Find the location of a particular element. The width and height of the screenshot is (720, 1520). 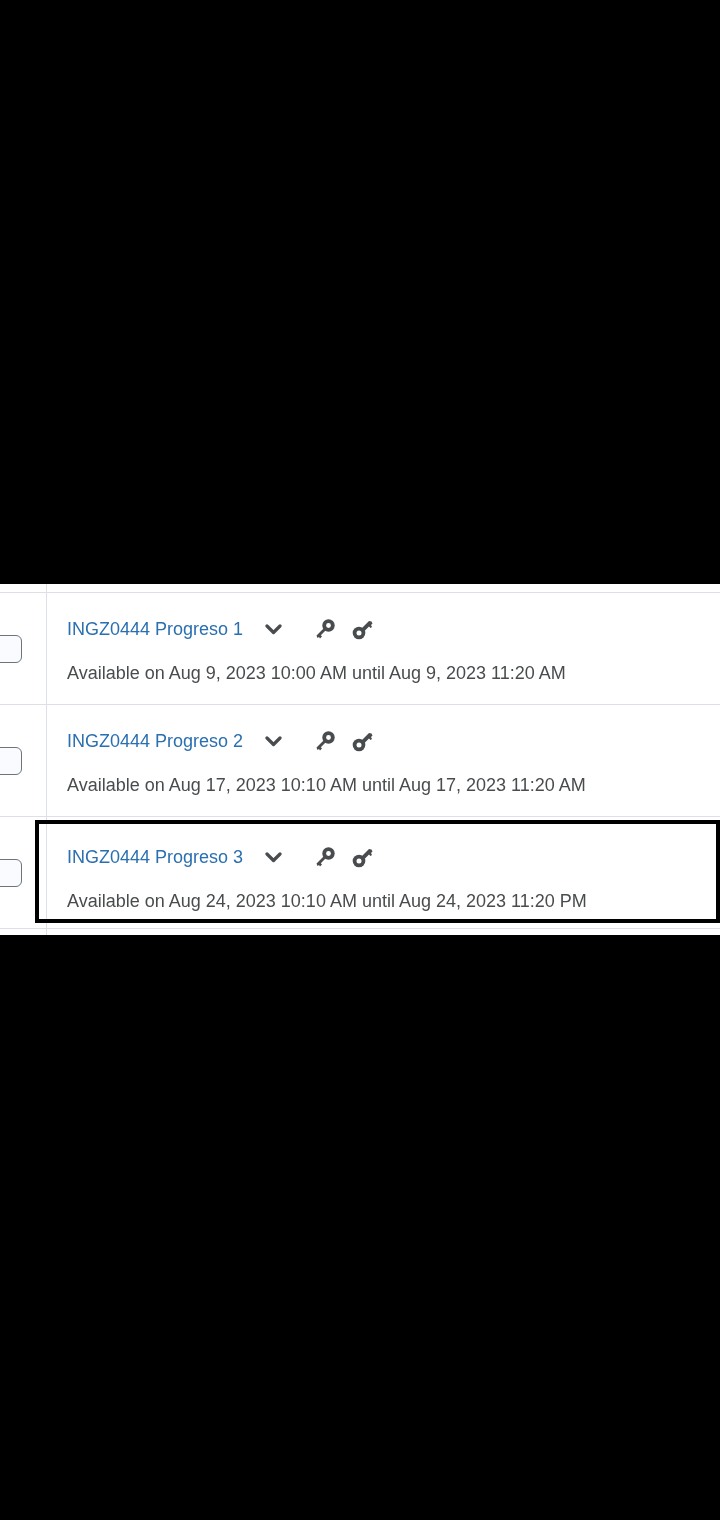

availability-text: Available on Aug 9, 2023 10:00 AM until Aug 9, 2023 11:20 AM is located at coordinates (317, 673).